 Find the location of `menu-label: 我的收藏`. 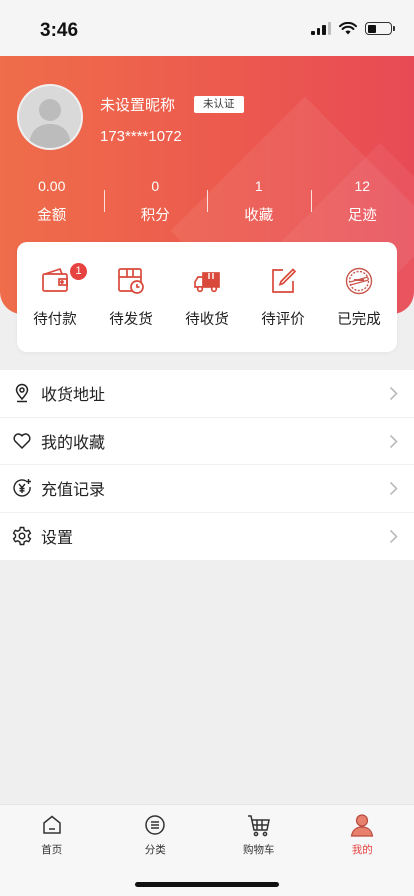

menu-label: 我的收藏 is located at coordinates (73, 442).